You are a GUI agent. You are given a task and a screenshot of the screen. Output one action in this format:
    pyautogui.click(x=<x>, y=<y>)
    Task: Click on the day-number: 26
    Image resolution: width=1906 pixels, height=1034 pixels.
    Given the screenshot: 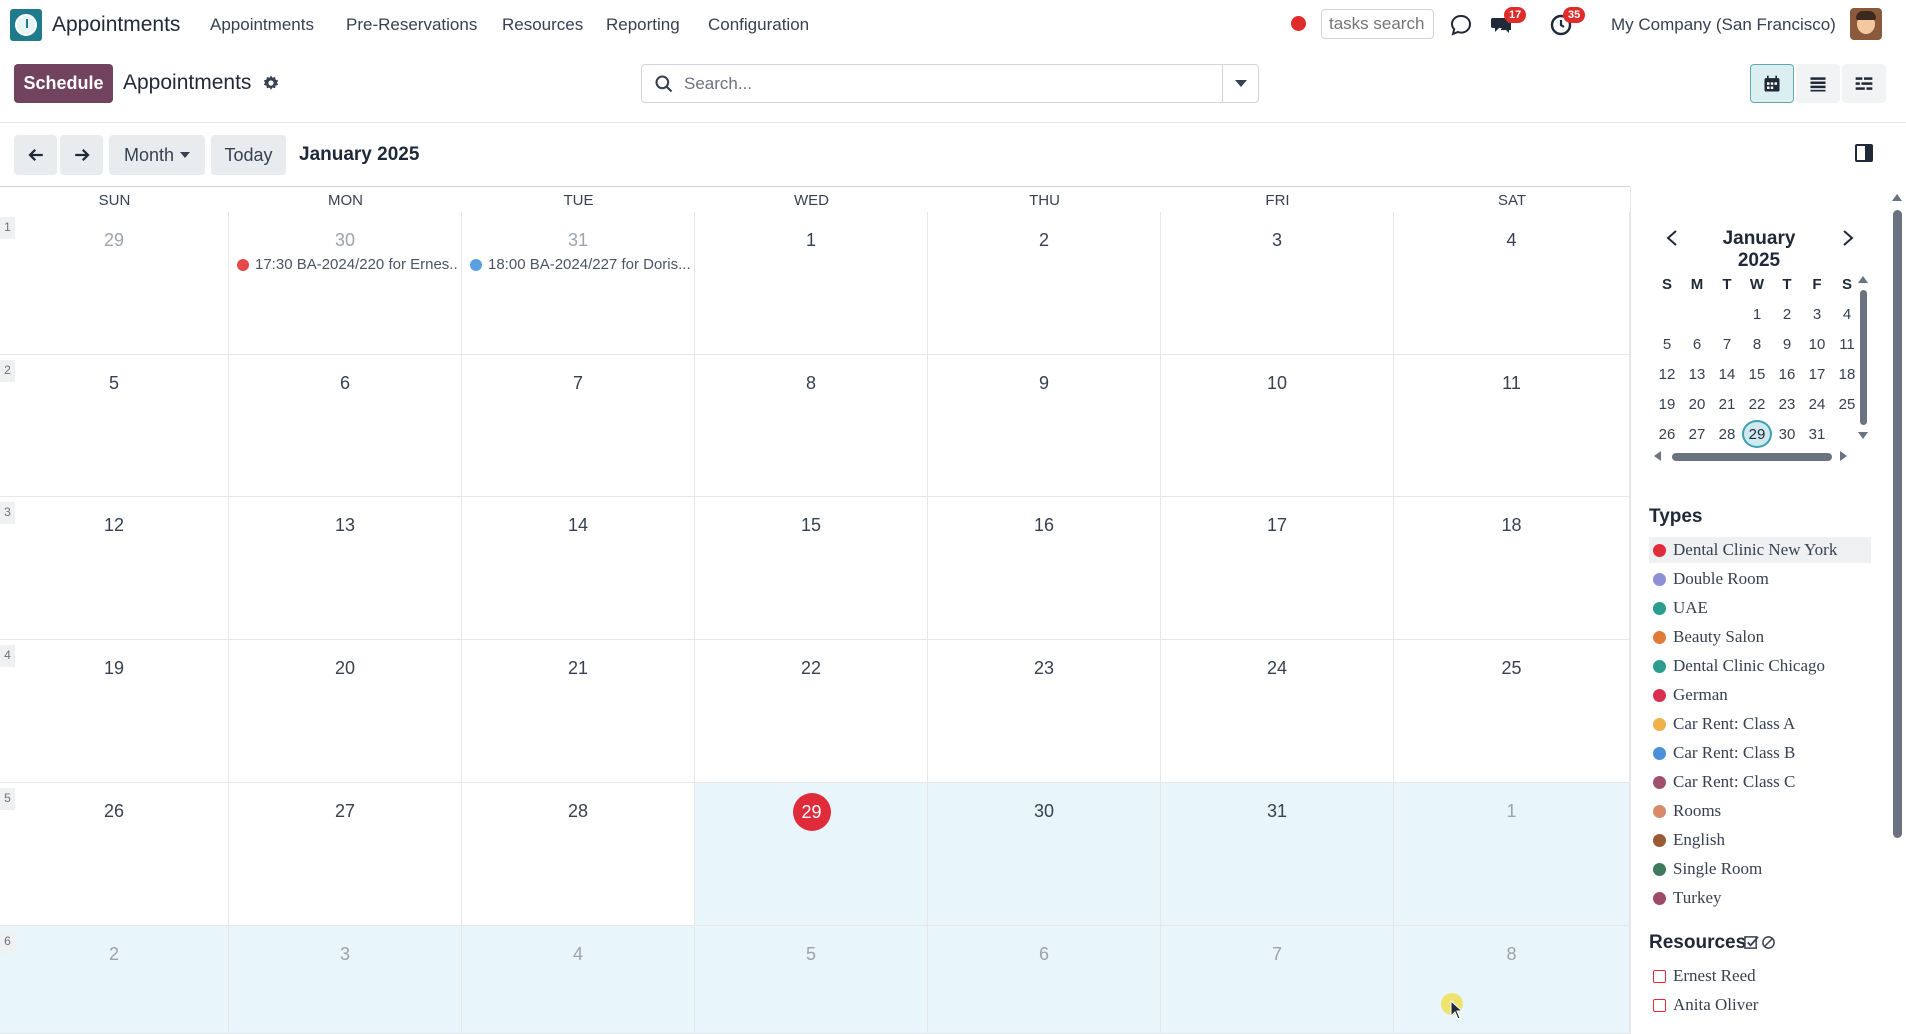 What is the action you would take?
    pyautogui.click(x=114, y=811)
    